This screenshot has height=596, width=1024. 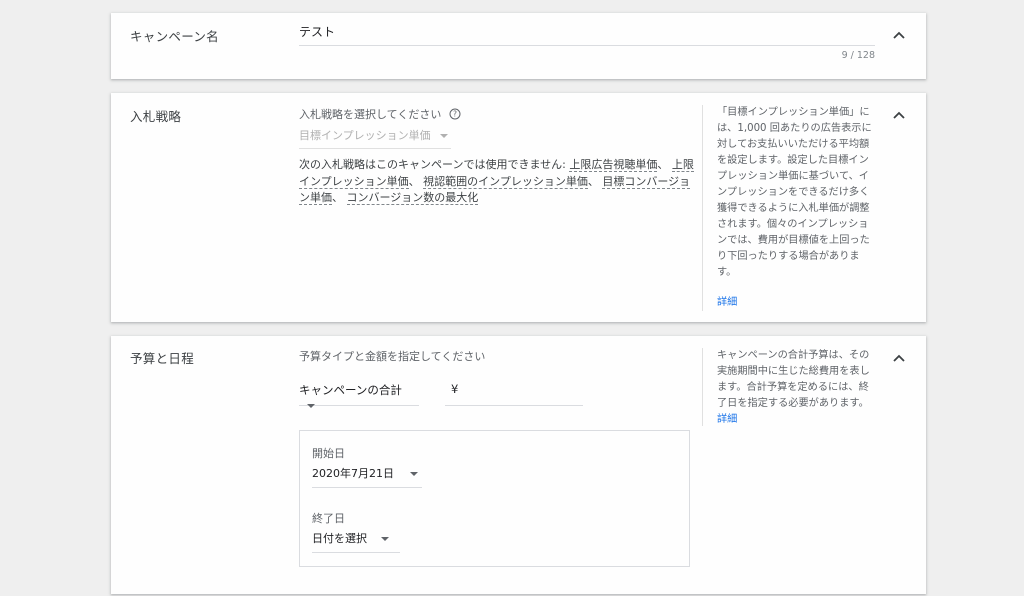 What do you see at coordinates (858, 55) in the screenshot?
I see `campaign-name-counter: 9 / 128` at bounding box center [858, 55].